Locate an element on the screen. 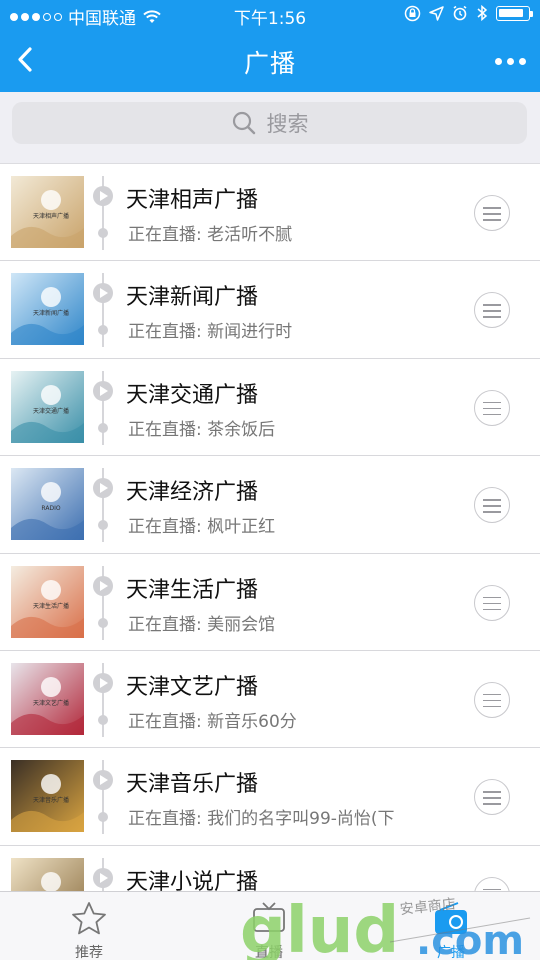 This screenshot has width=540, height=960. station-item: 天津新闻广播 天津新闻广播 正在直播: 新闻进行时 is located at coordinates (270, 310).